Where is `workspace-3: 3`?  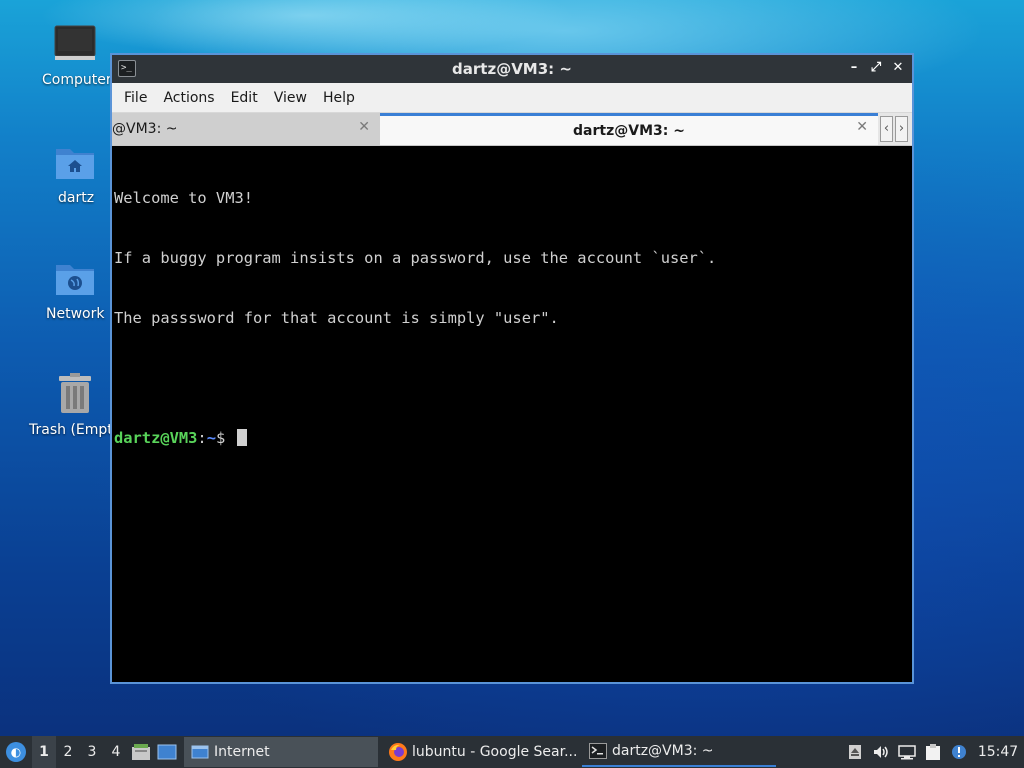 workspace-3: 3 is located at coordinates (92, 752).